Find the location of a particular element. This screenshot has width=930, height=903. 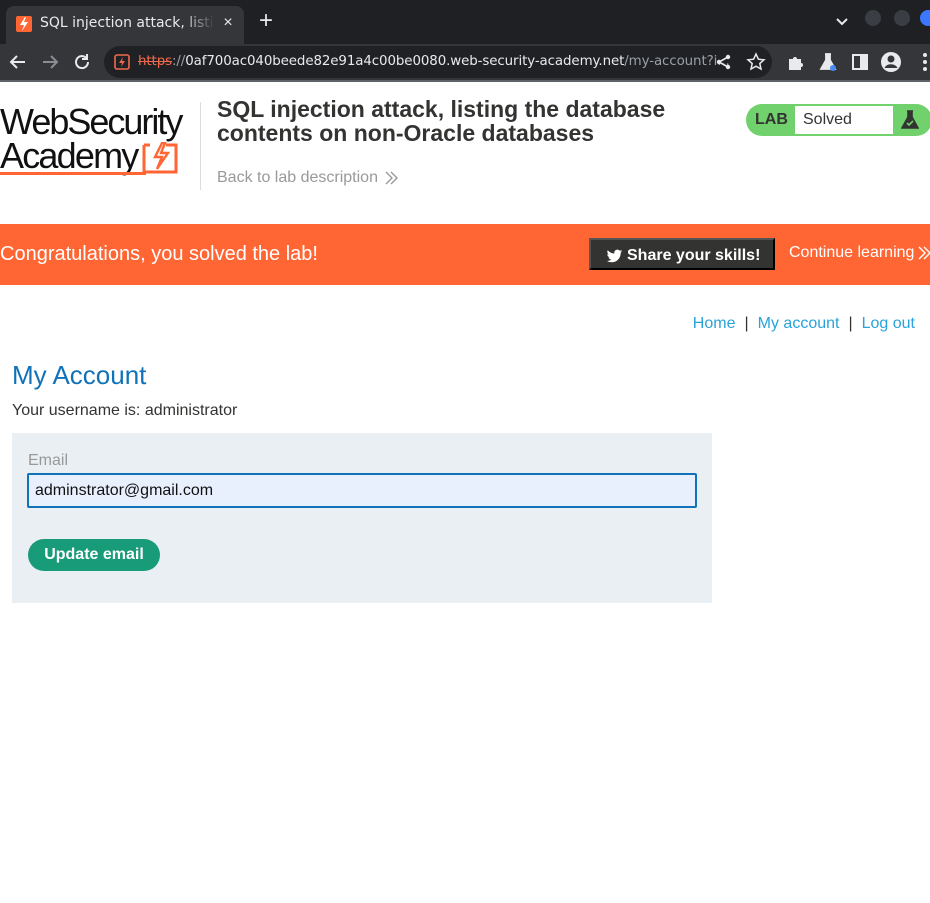

header-divider is located at coordinates (200, 146).